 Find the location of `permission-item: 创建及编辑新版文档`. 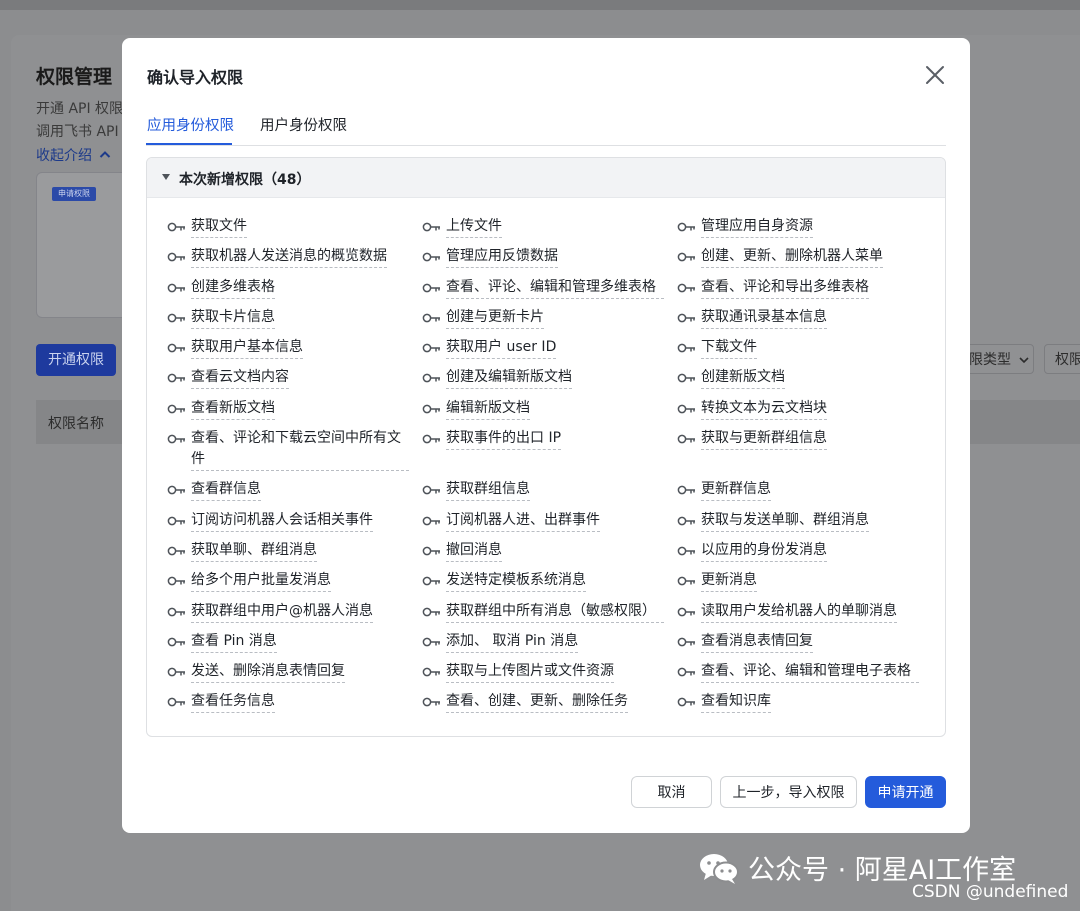

permission-item: 创建及编辑新版文档 is located at coordinates (549, 378).